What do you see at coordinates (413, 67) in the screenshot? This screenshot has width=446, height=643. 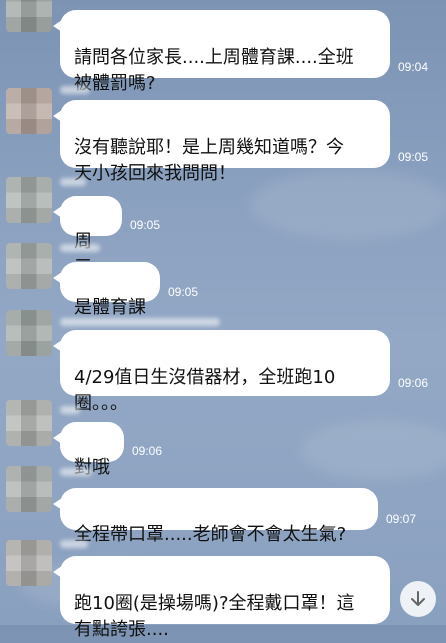 I see `message-time: 09:04` at bounding box center [413, 67].